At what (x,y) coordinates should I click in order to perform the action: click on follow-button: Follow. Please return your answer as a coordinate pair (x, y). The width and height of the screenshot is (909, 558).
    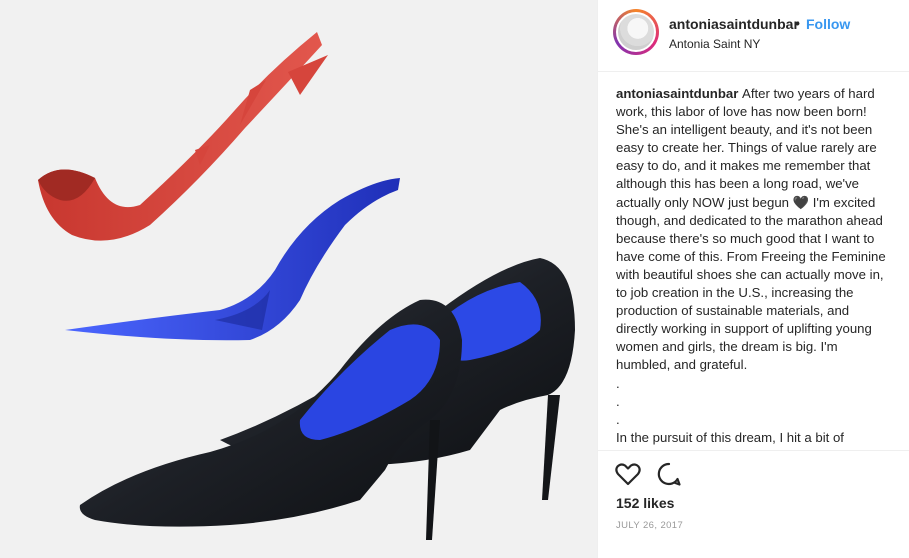
    Looking at the image, I should click on (828, 24).